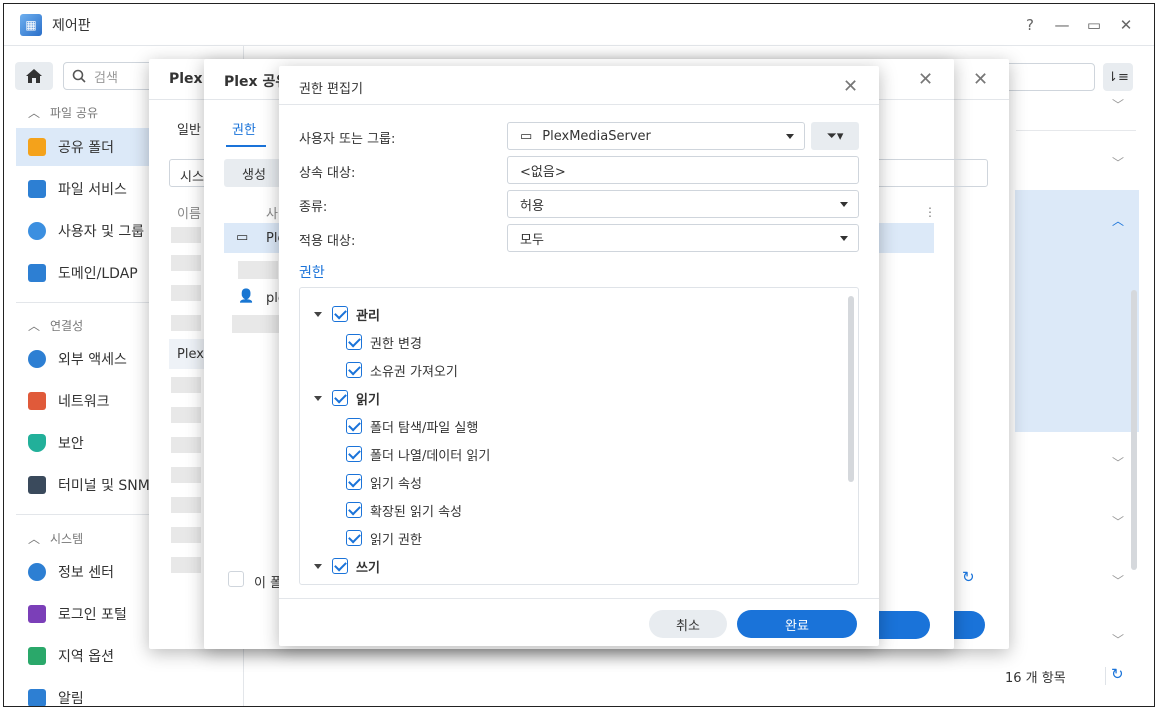 The image size is (1158, 710). I want to click on editor-title: 권한 편집기, so click(331, 89).